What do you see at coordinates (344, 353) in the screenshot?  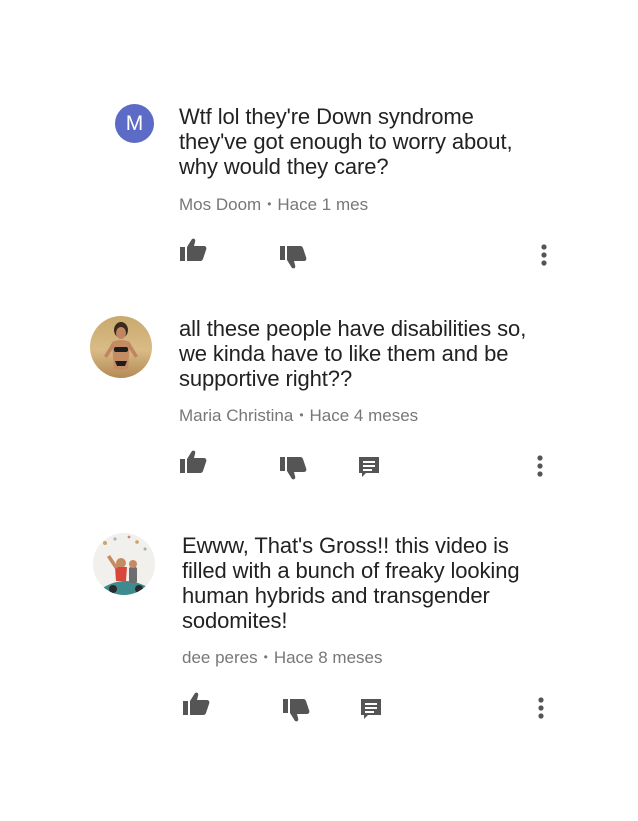 I see `comment-text-line: we kinda have to like them and be` at bounding box center [344, 353].